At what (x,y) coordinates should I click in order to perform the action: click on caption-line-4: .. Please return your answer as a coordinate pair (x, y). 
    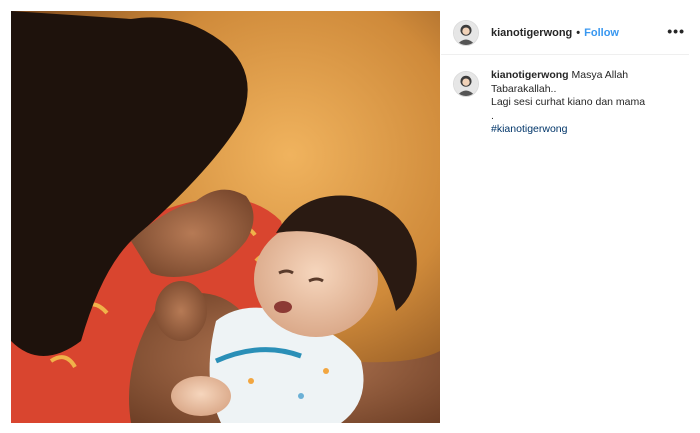
    Looking at the image, I should click on (492, 115).